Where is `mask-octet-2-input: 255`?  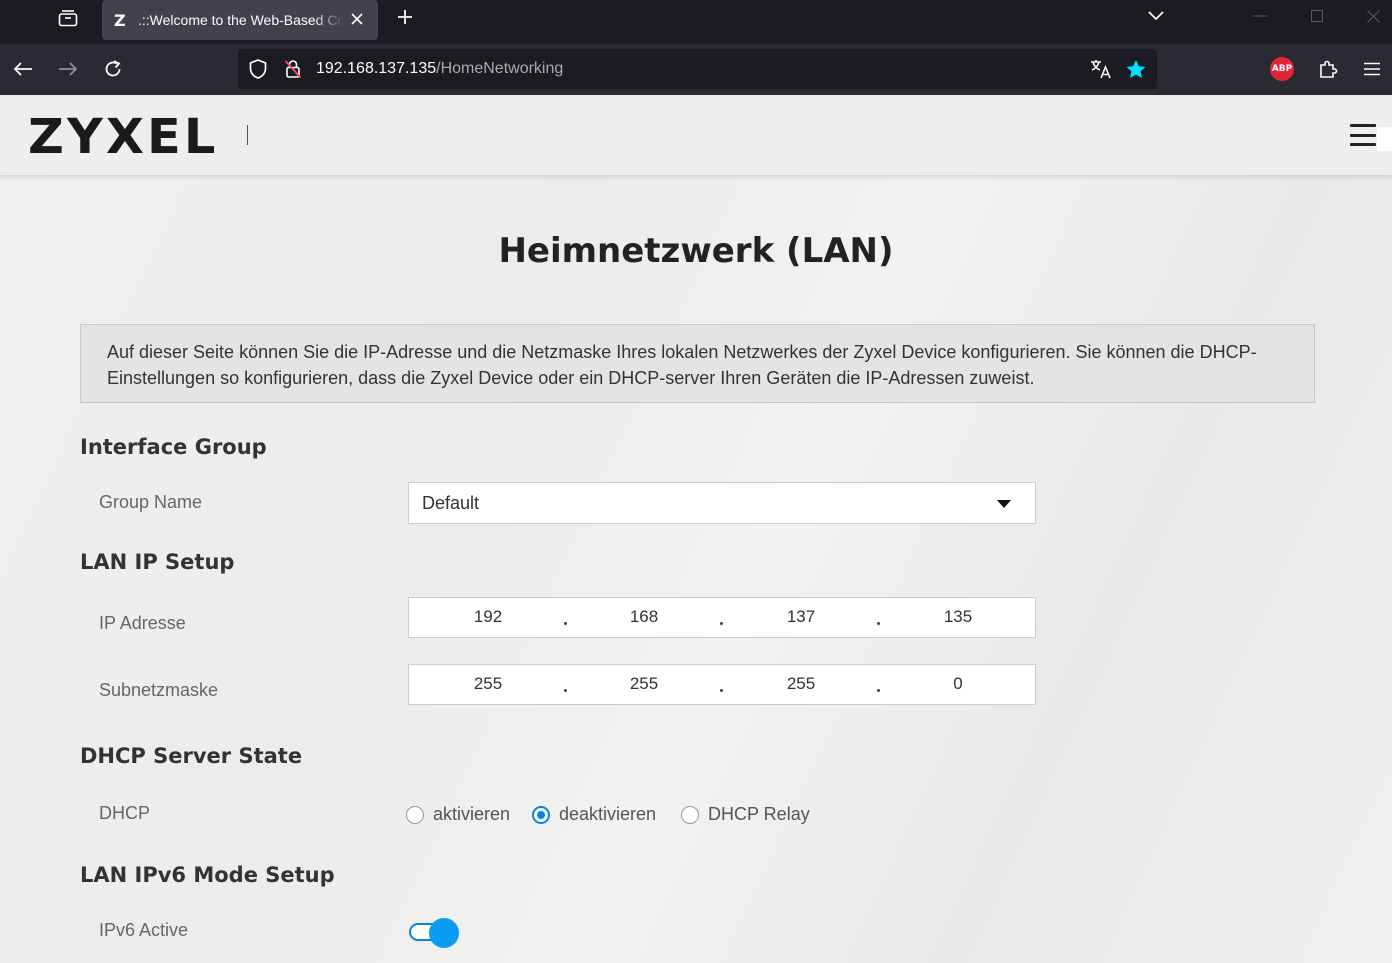 mask-octet-2-input: 255 is located at coordinates (644, 684).